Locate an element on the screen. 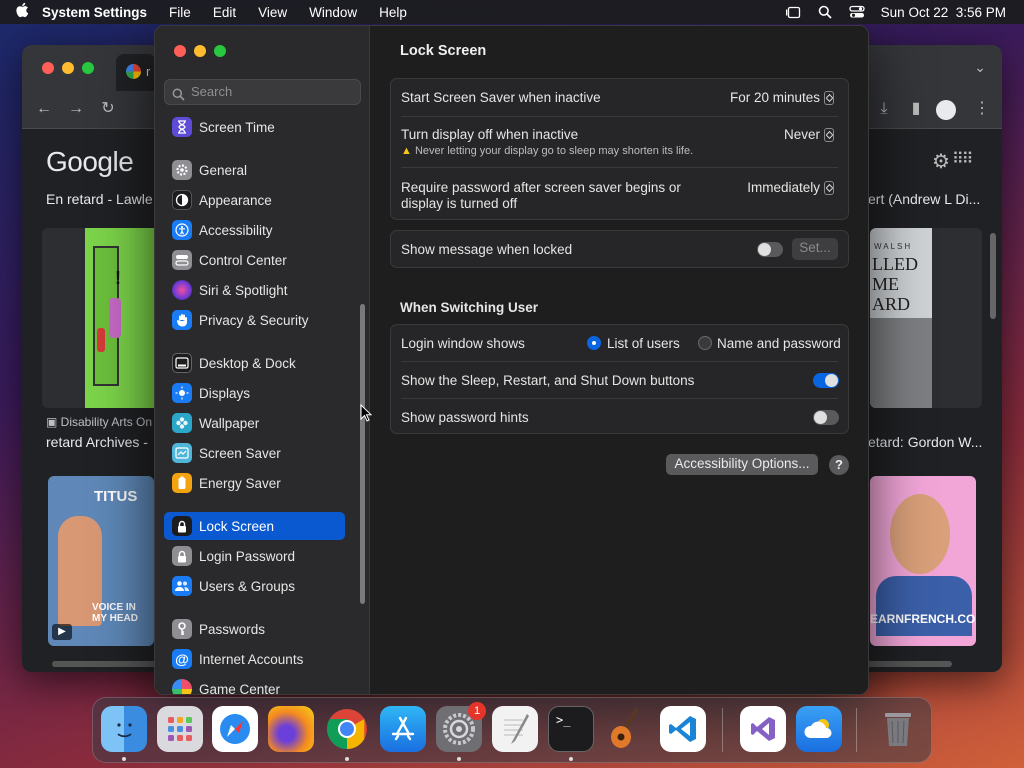  side-panel-icon: ▮ is located at coordinates (916, 109).